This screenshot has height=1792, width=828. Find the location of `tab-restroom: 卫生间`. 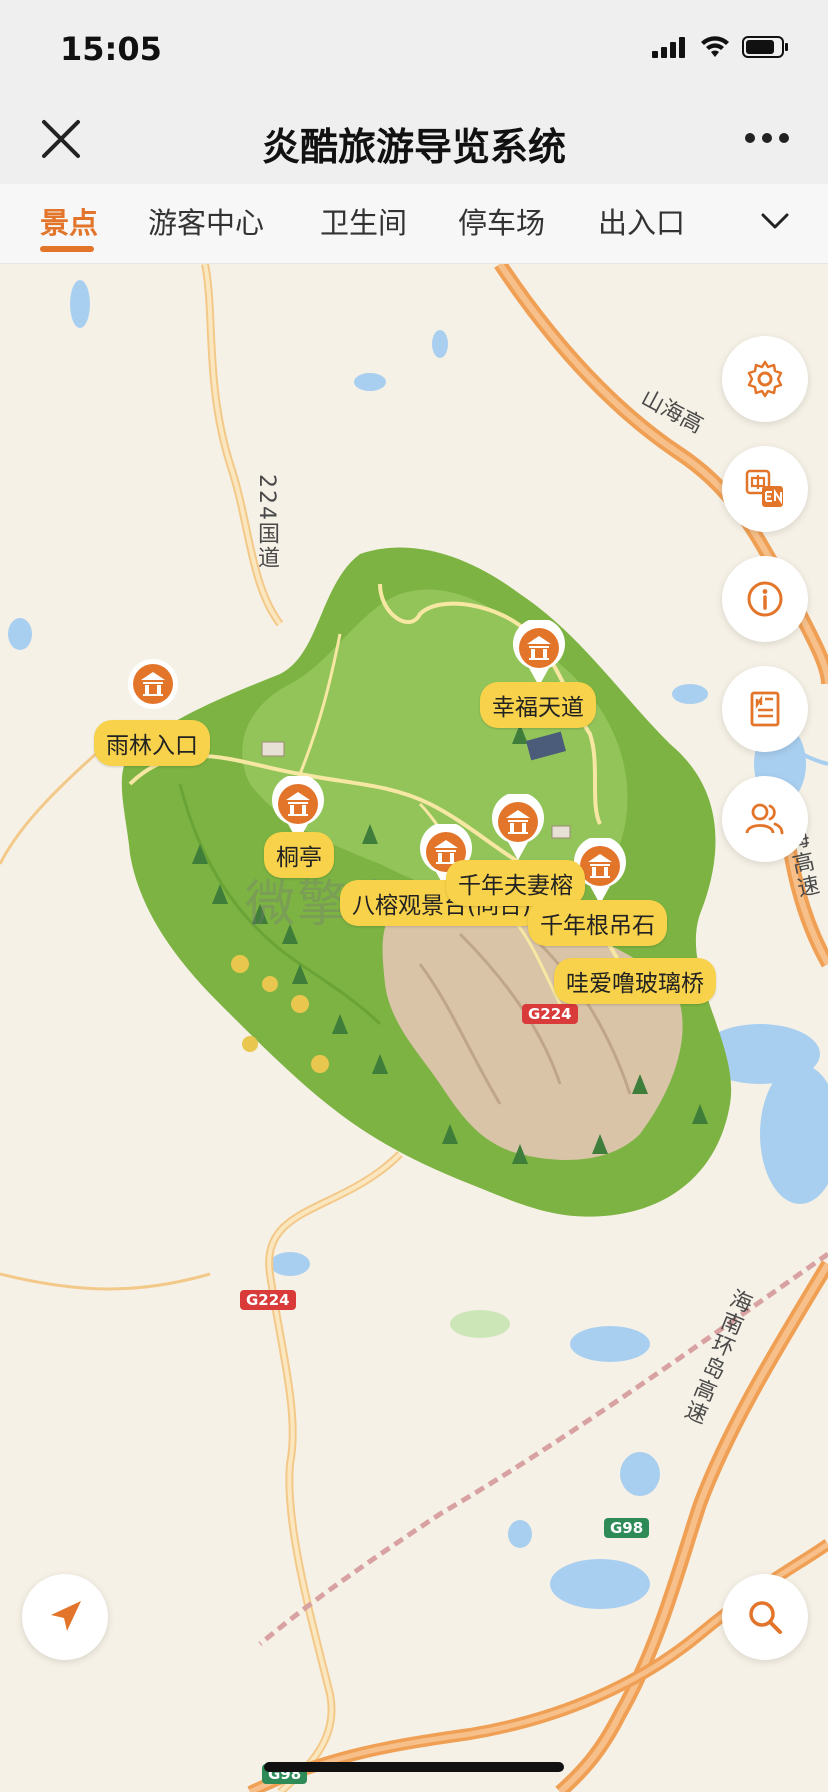

tab-restroom: 卫生间 is located at coordinates (363, 221).